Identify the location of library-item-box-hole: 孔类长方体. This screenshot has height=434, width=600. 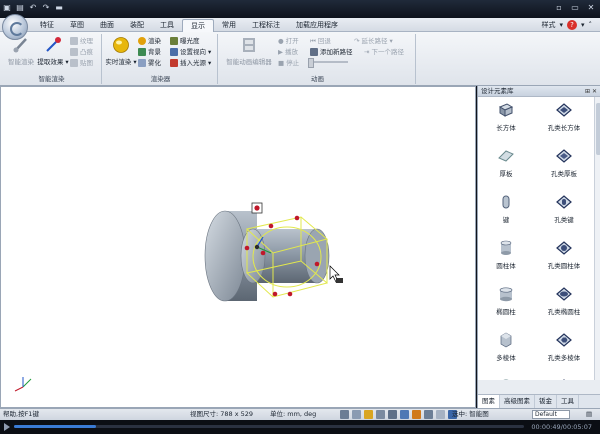
(564, 120).